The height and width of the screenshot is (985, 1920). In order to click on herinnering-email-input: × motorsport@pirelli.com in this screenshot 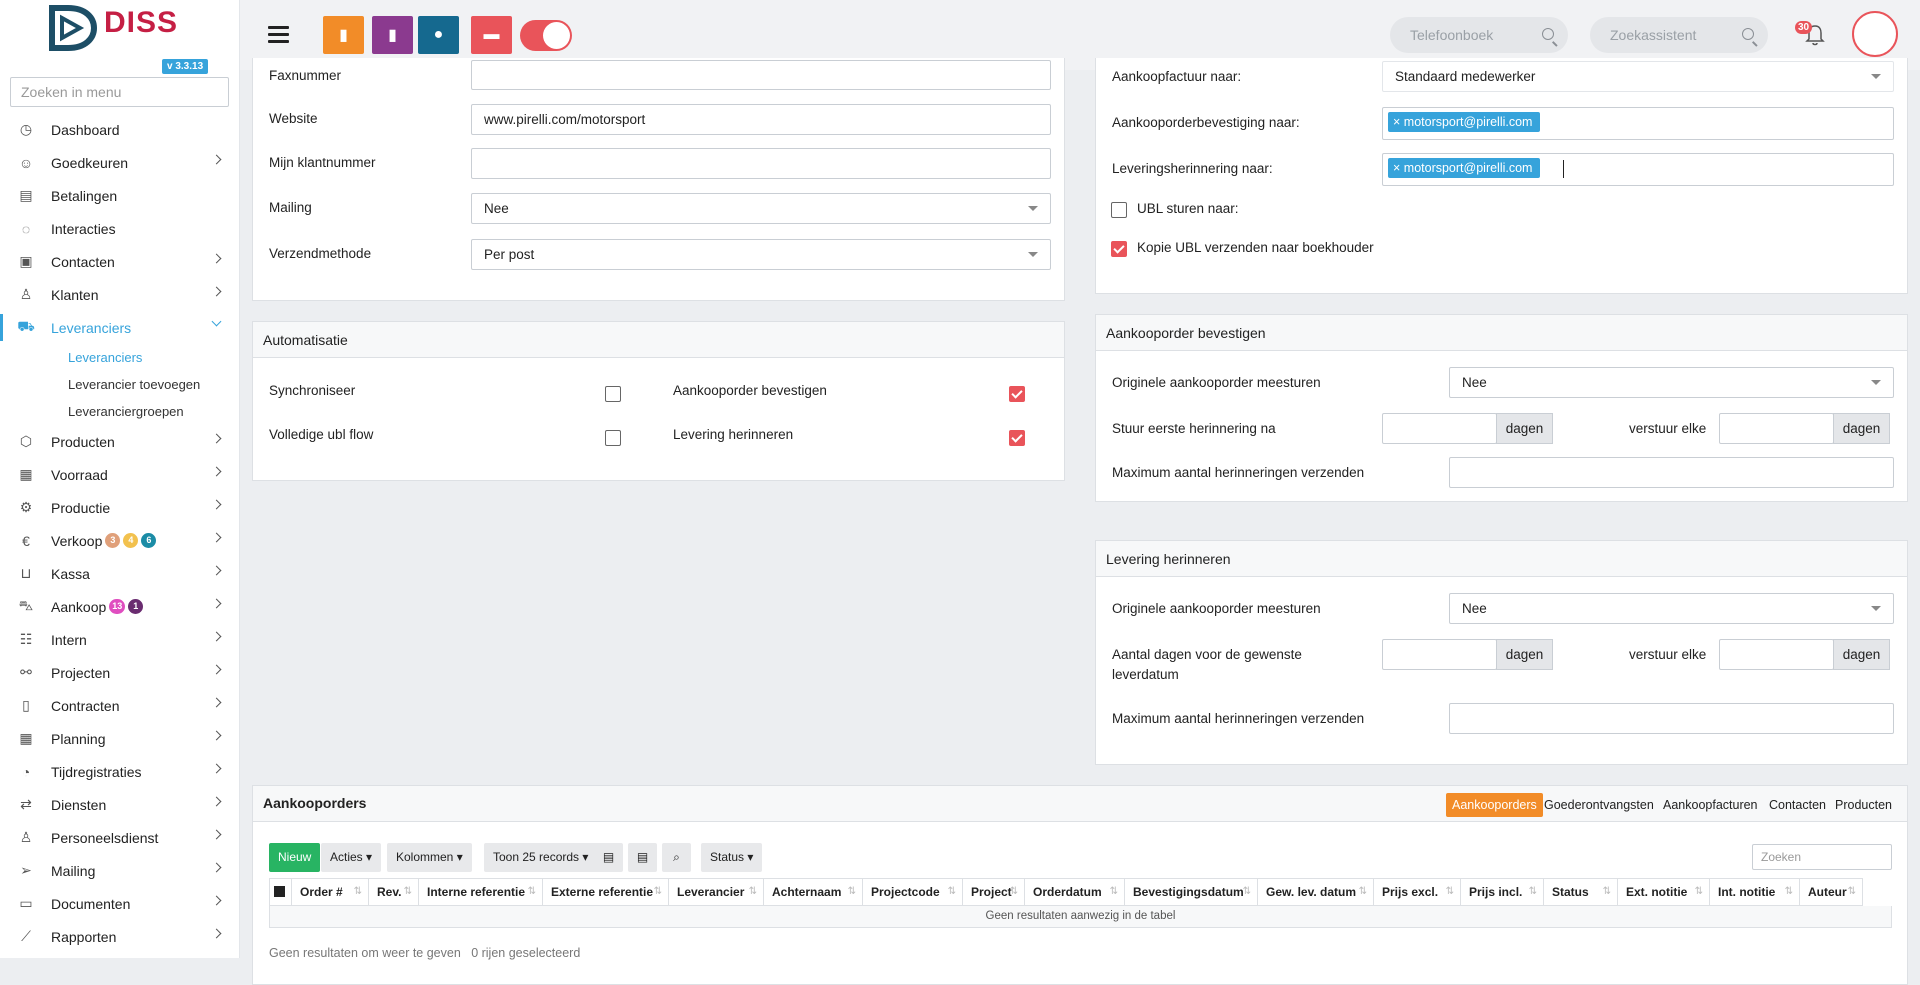, I will do `click(1638, 169)`.